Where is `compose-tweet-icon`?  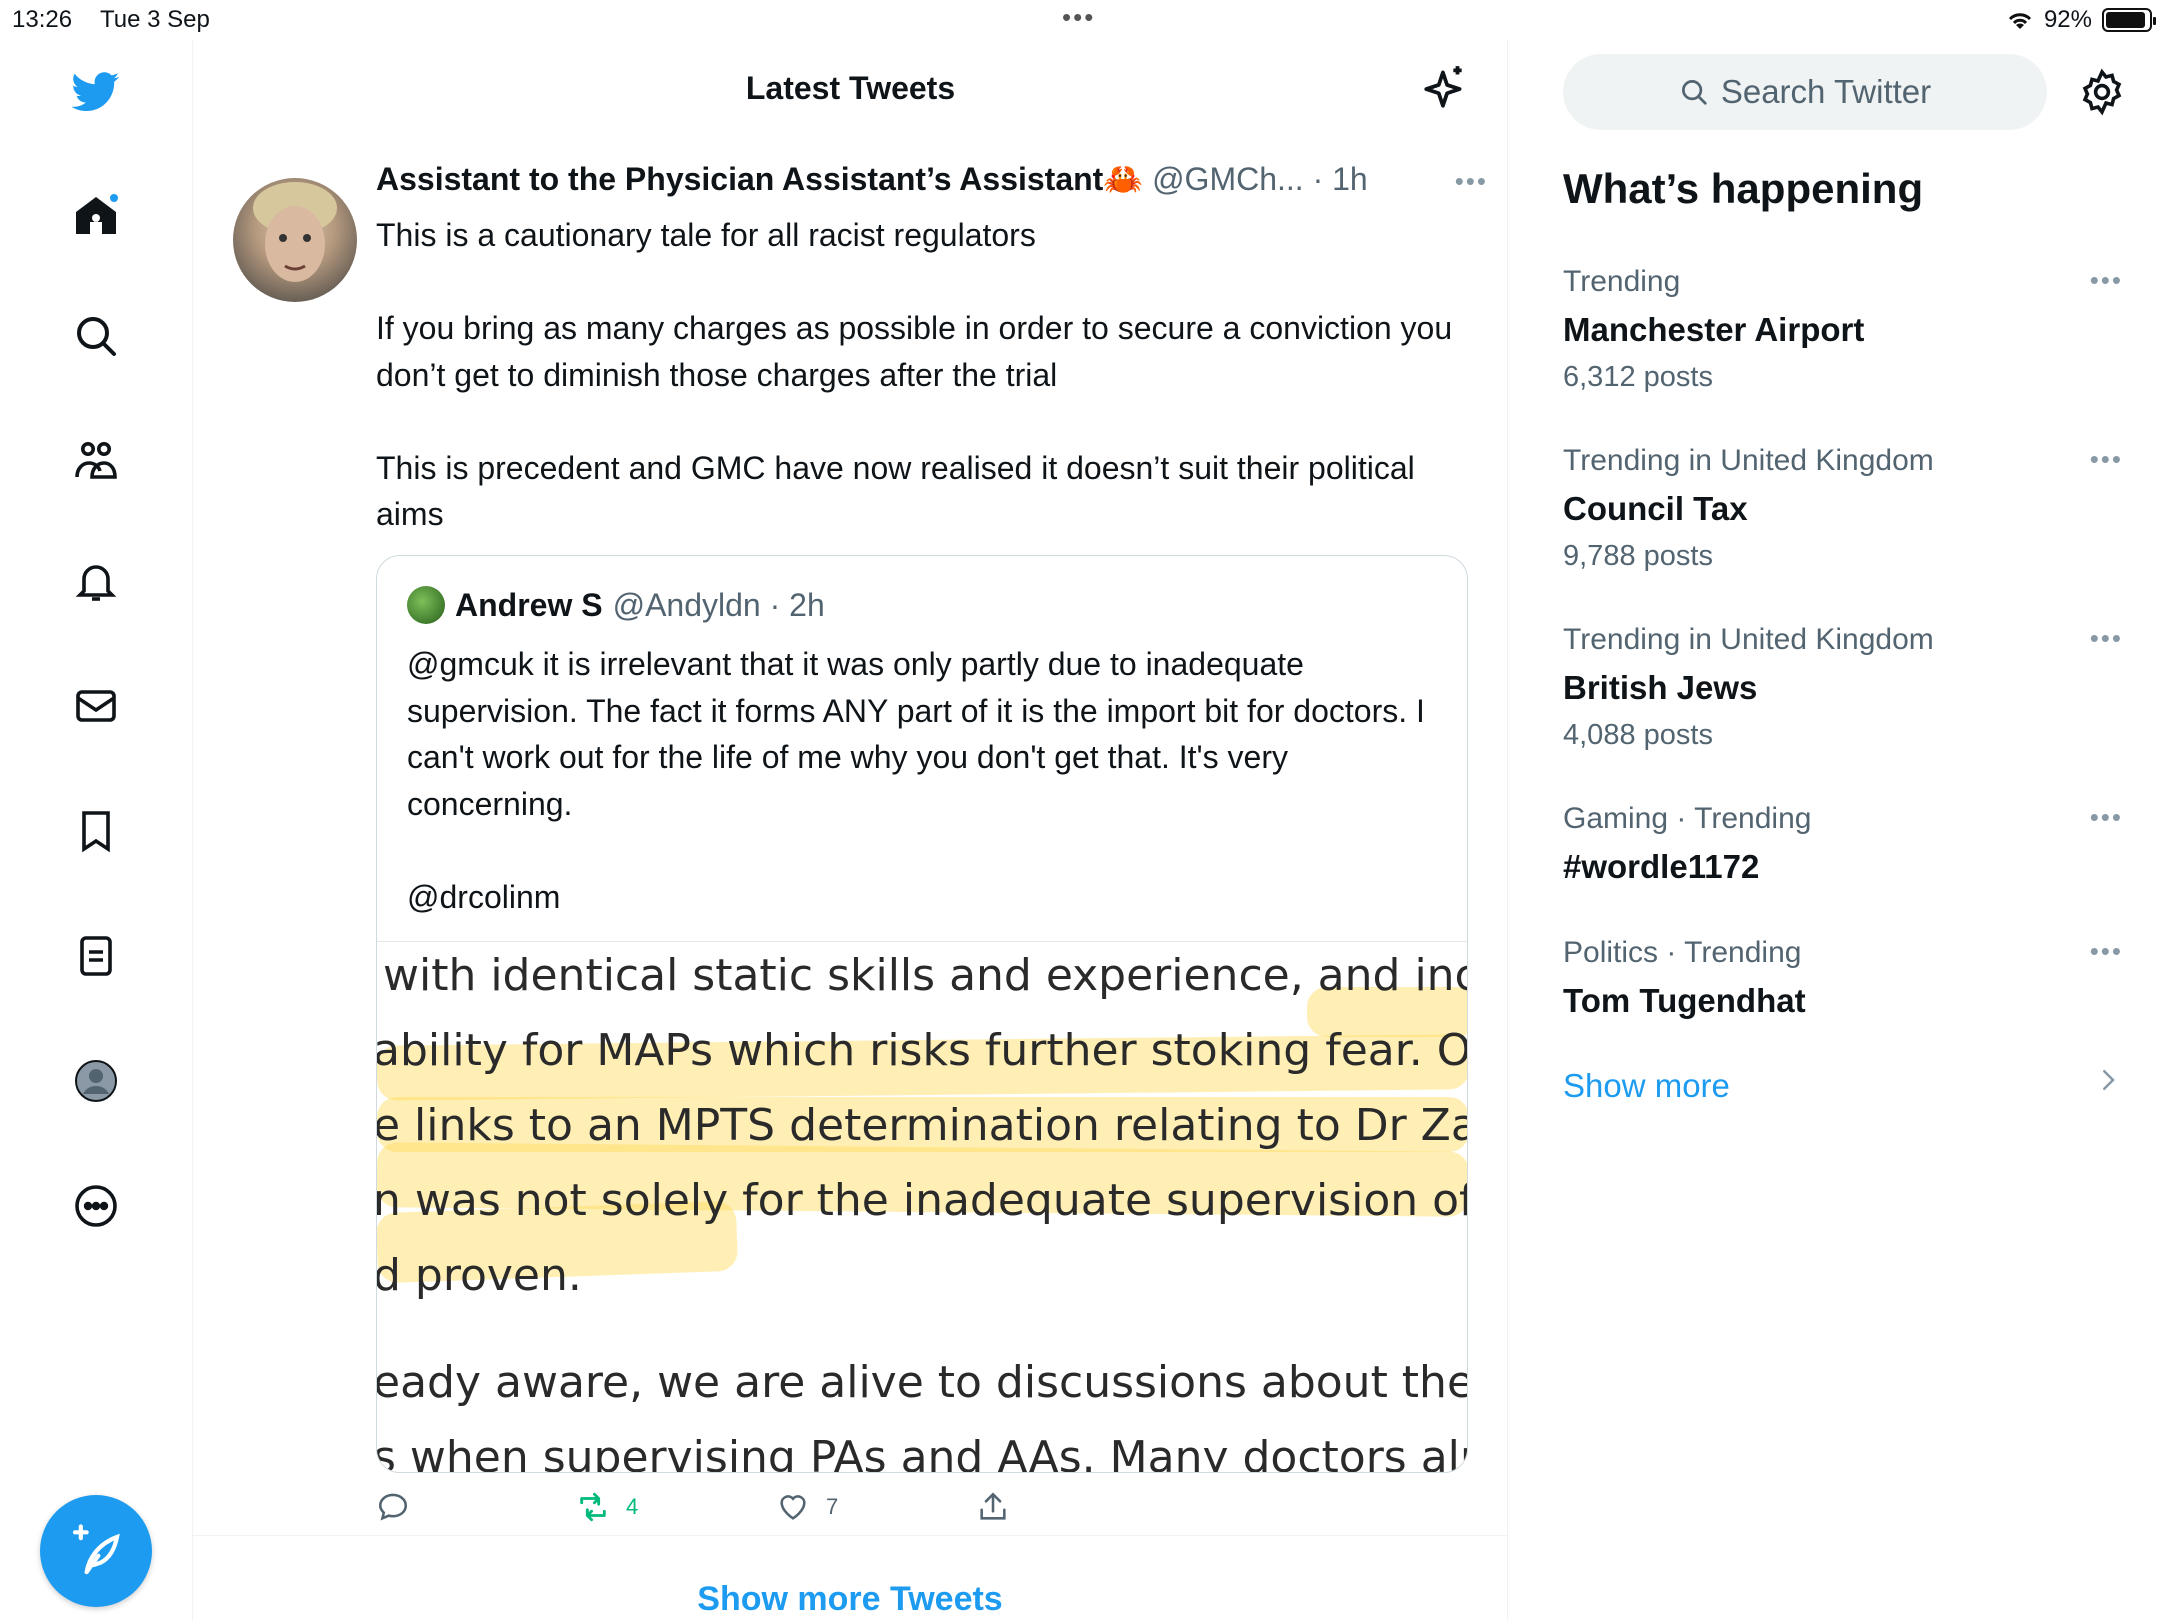 compose-tweet-icon is located at coordinates (96, 1549).